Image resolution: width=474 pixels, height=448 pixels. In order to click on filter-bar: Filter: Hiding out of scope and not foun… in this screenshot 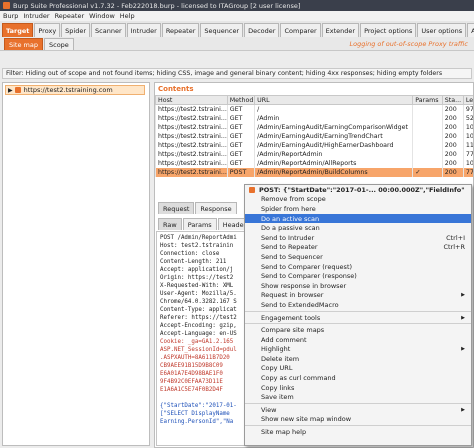, I will do `click(237, 73)`.